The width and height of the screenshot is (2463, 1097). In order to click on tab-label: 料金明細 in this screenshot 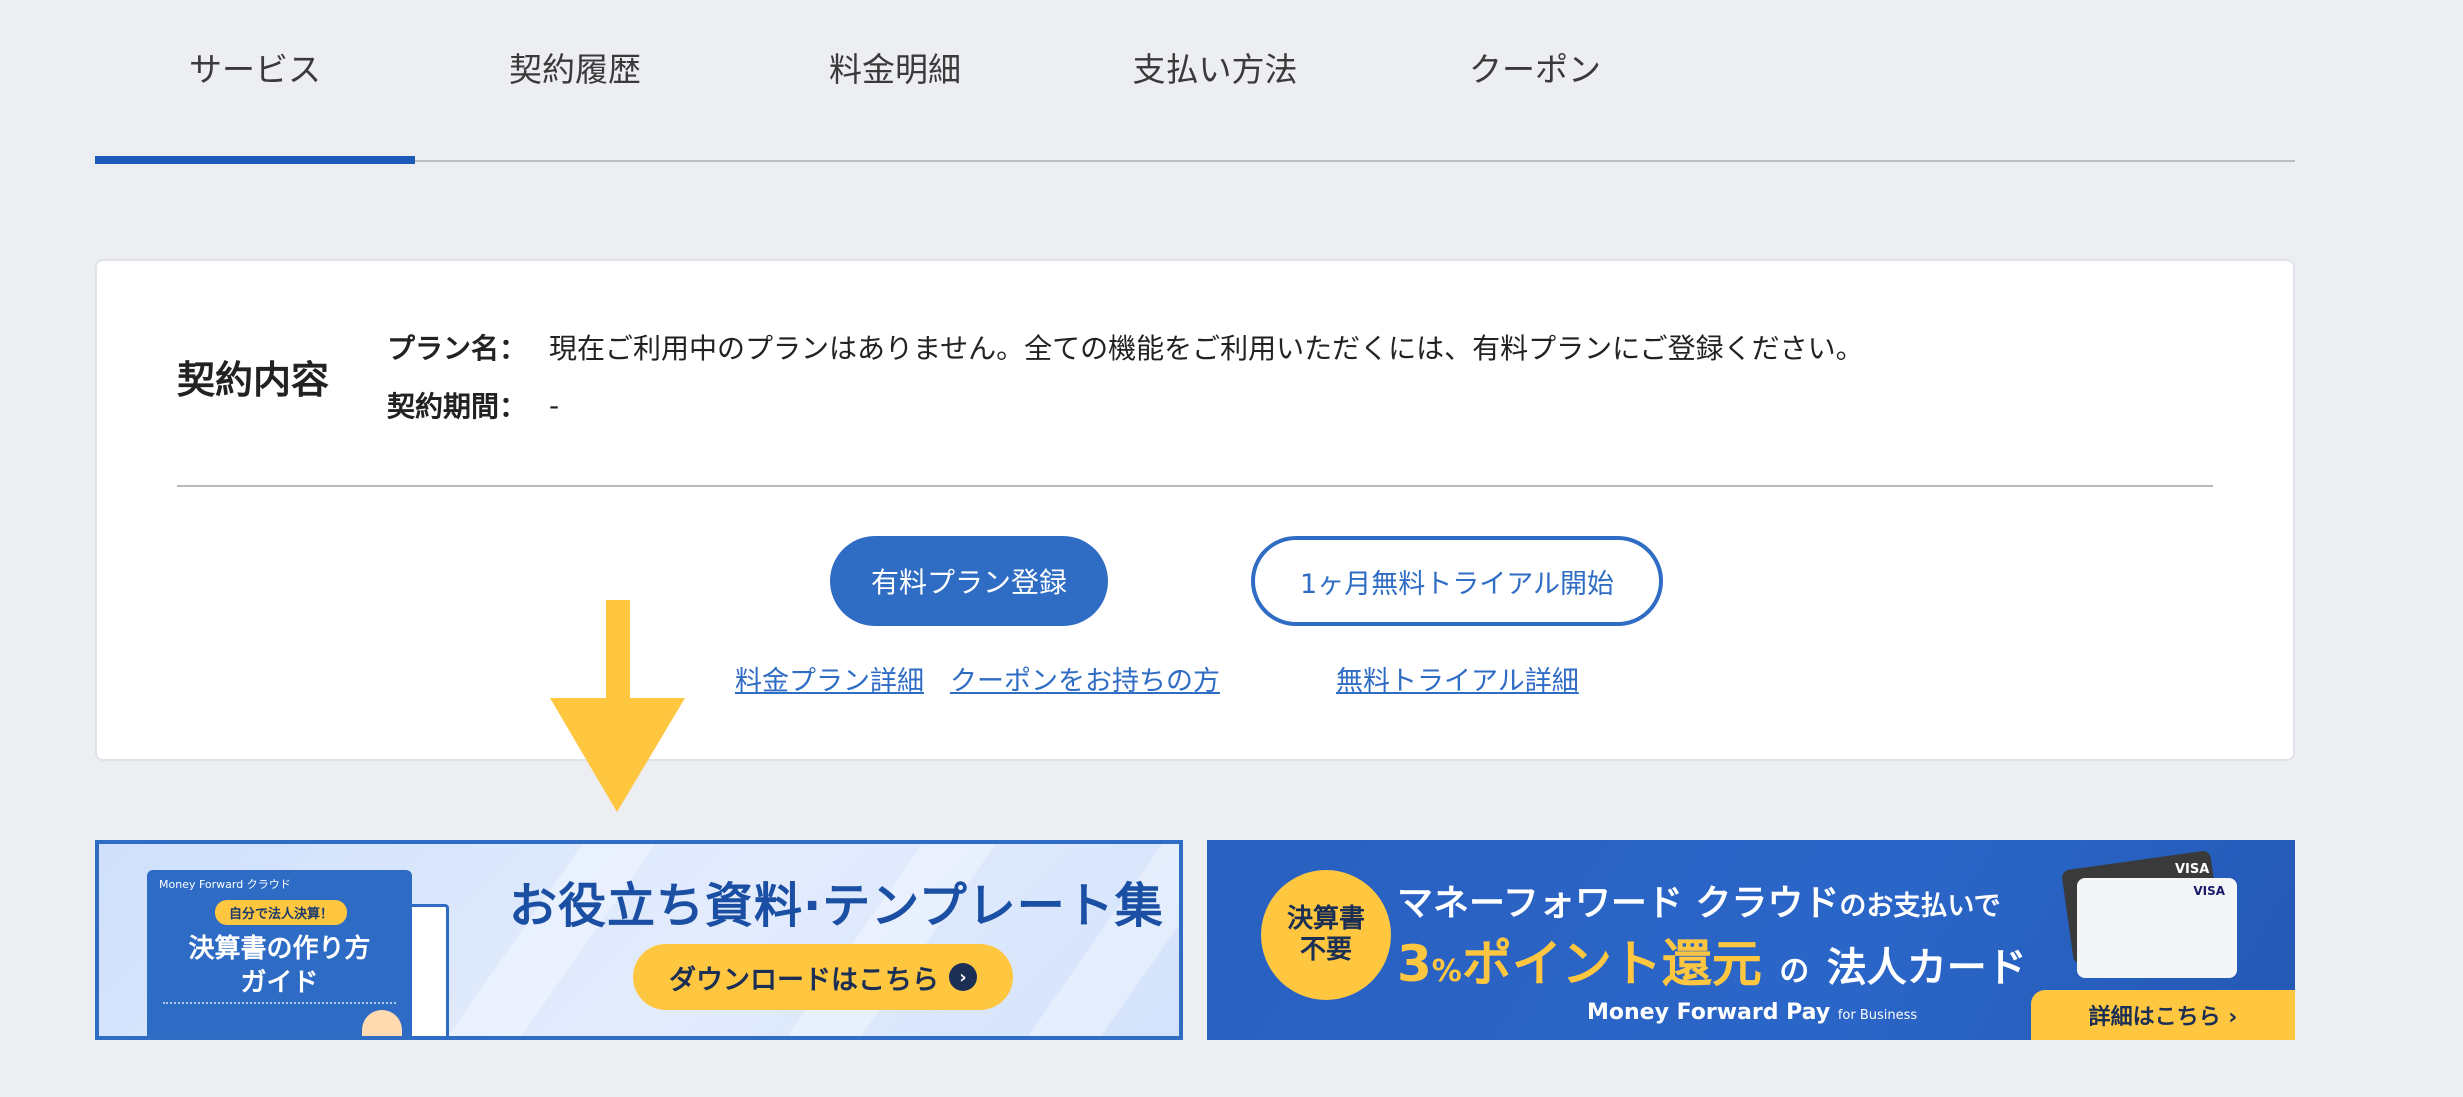, I will do `click(895, 69)`.